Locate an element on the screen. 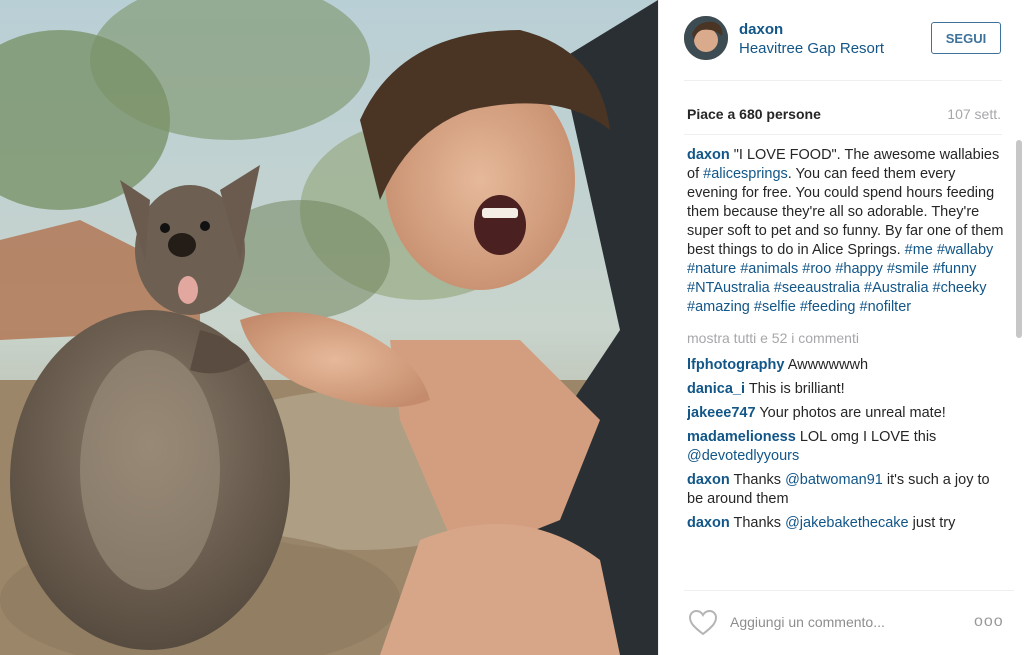  comment-text: This is brilliant! is located at coordinates (796, 389).